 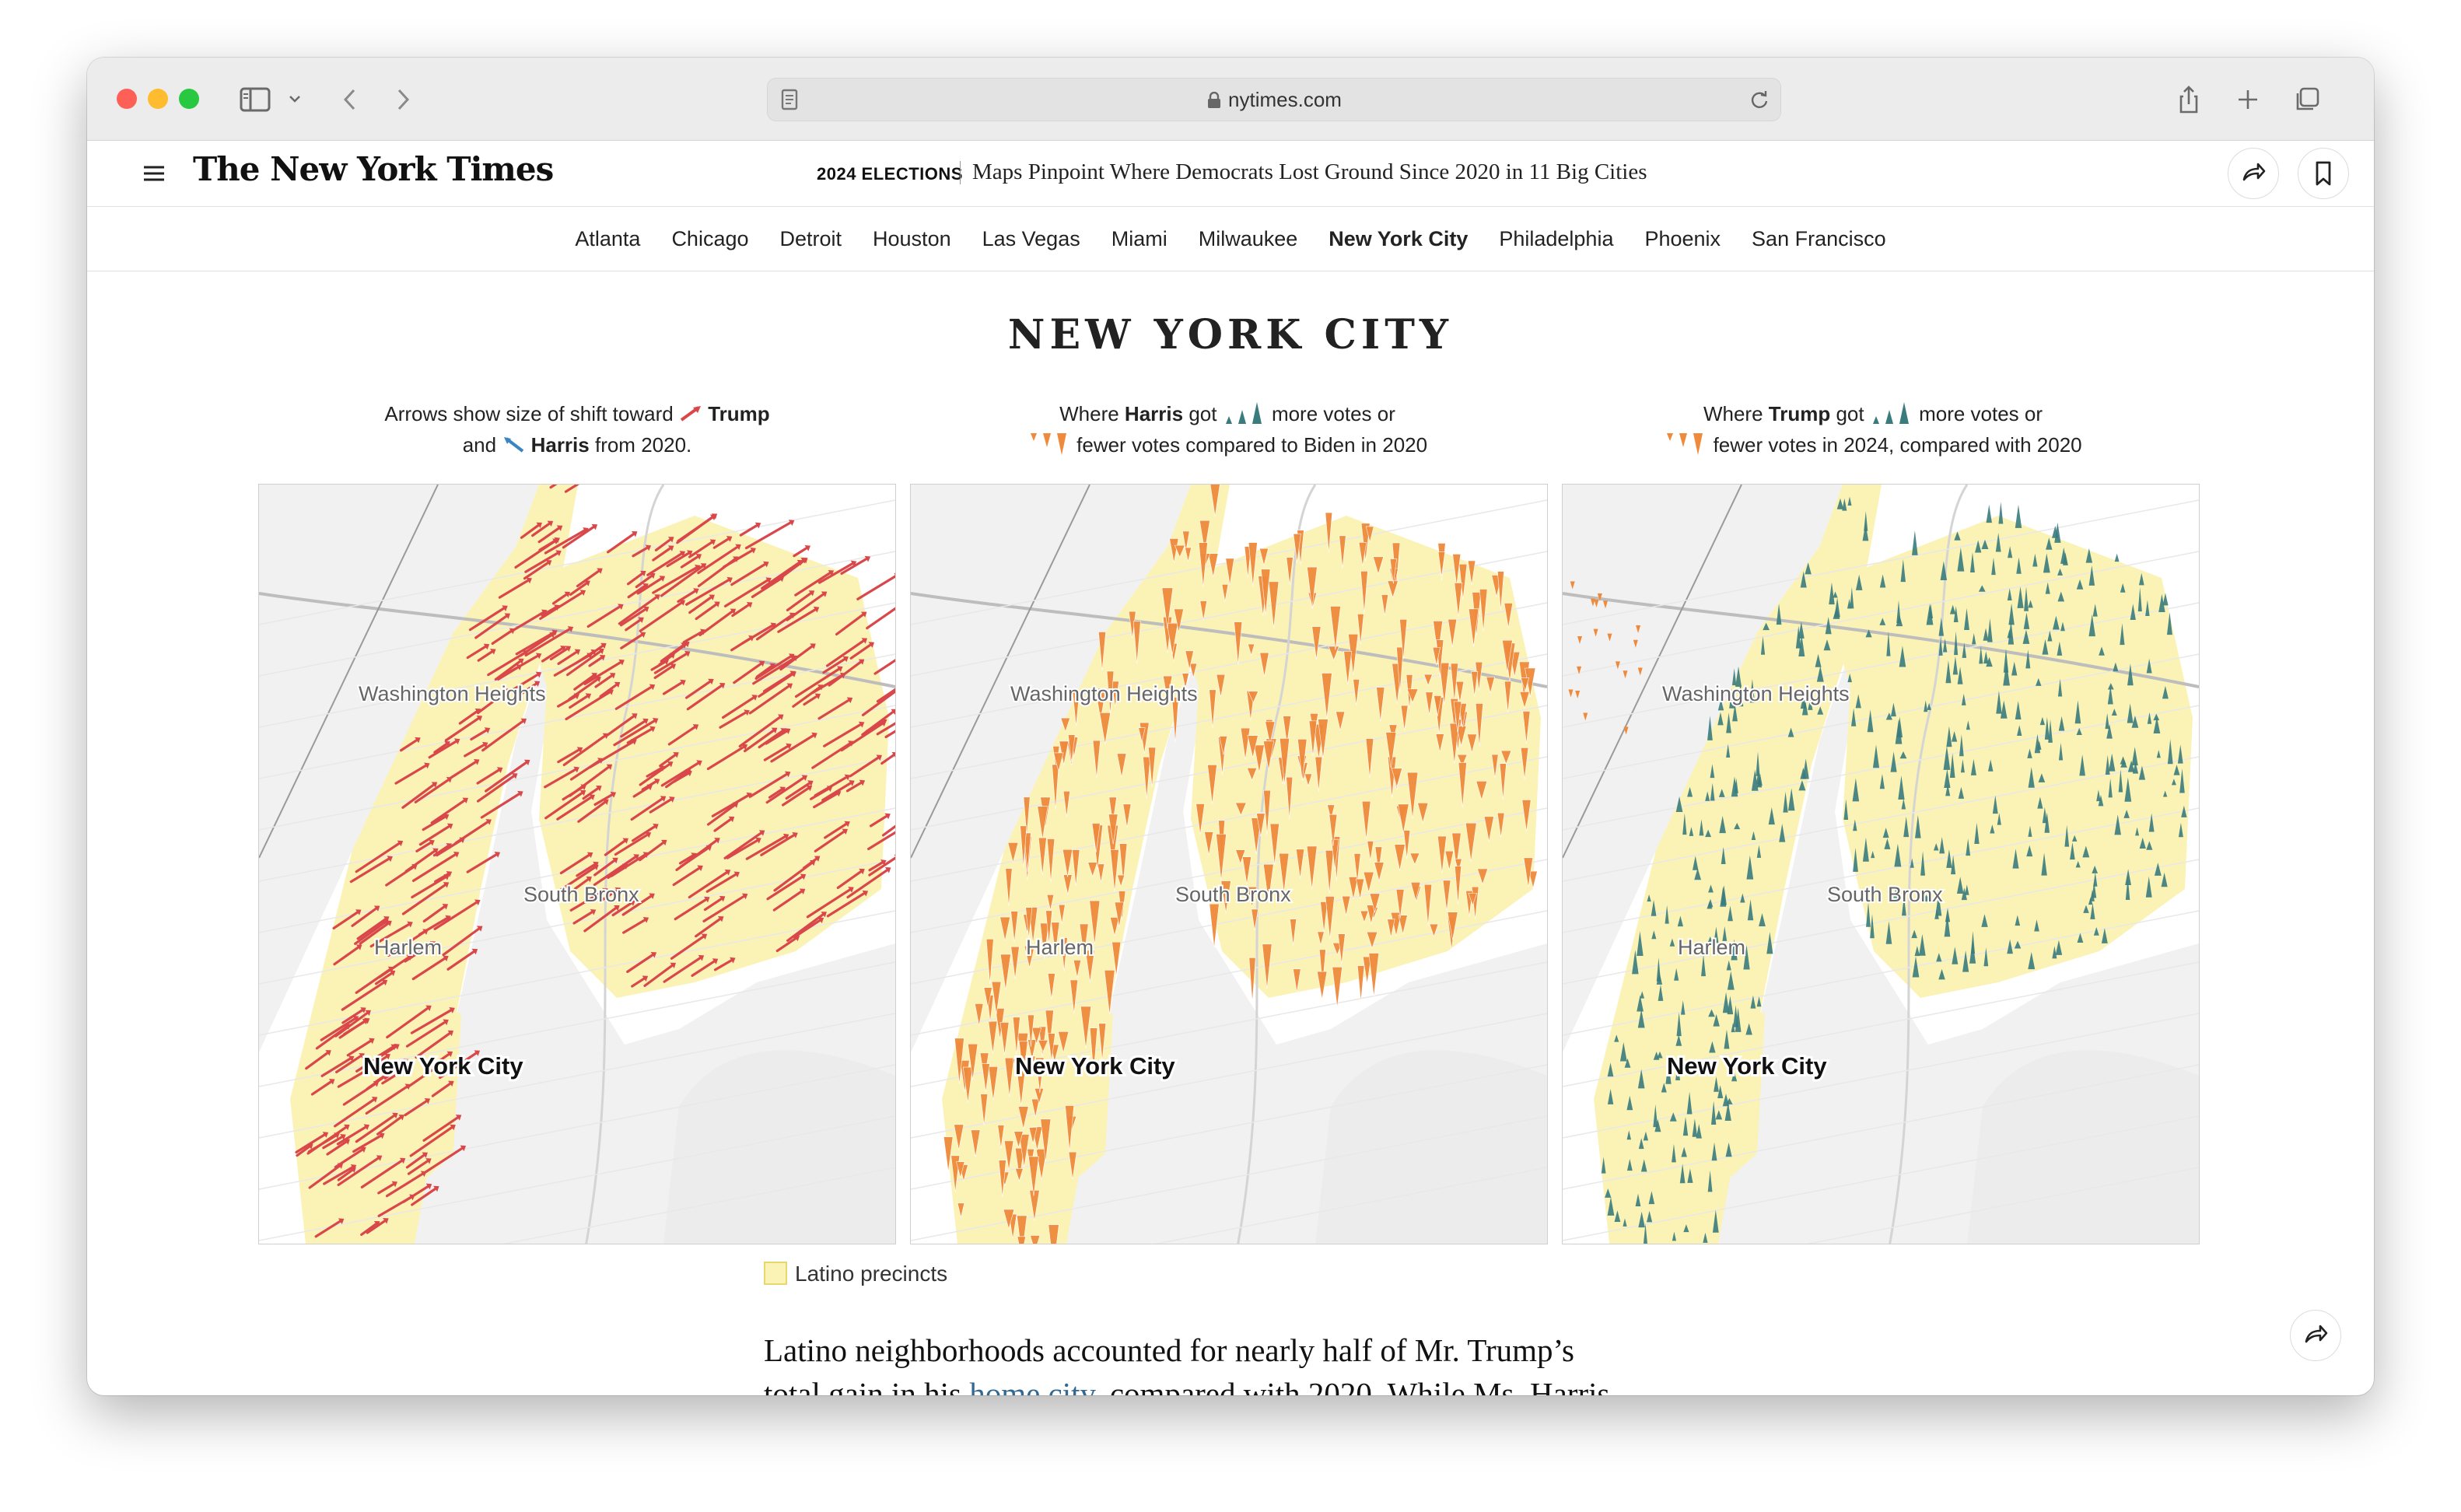 What do you see at coordinates (295, 100) in the screenshot?
I see `chevron-down-icon` at bounding box center [295, 100].